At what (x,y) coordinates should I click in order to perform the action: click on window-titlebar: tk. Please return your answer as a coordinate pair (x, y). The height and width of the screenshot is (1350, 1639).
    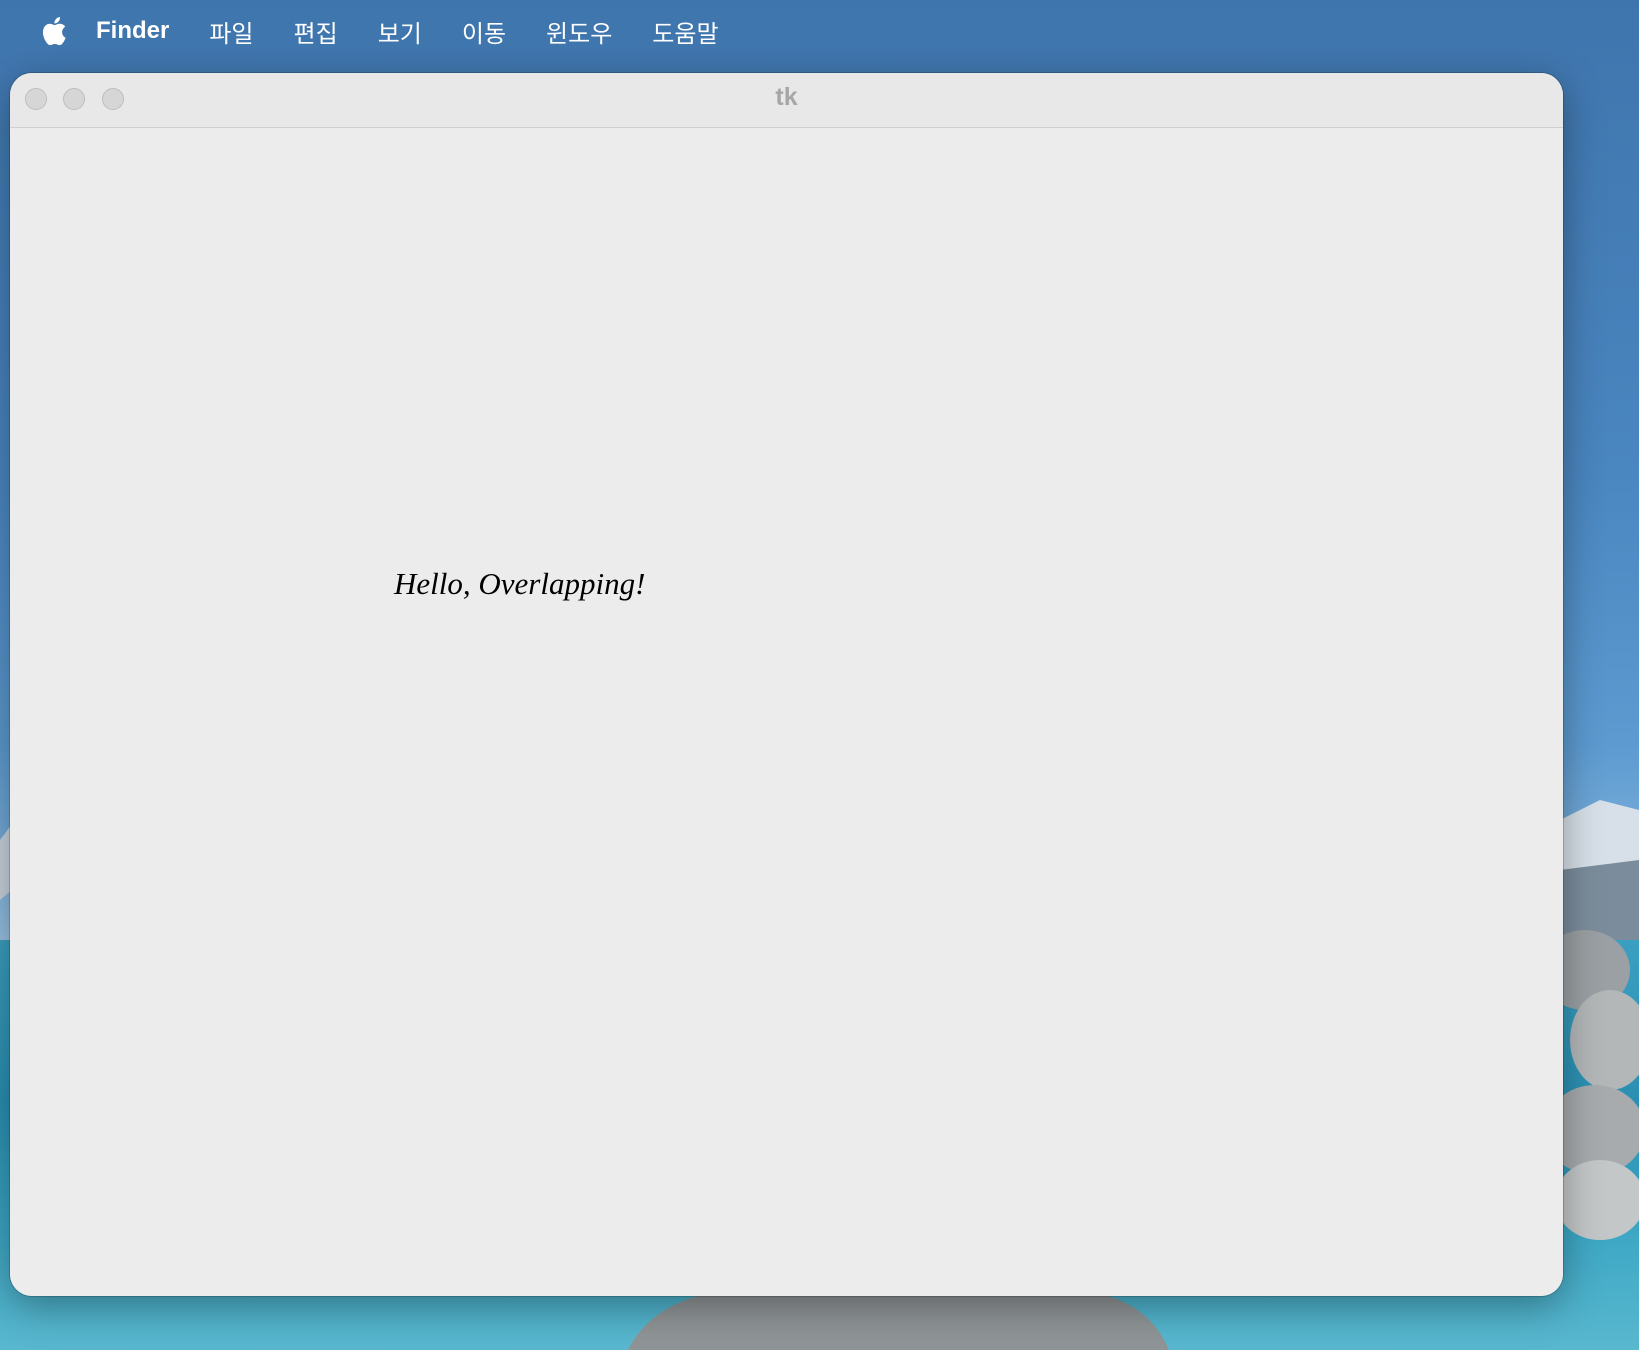
    Looking at the image, I should click on (786, 100).